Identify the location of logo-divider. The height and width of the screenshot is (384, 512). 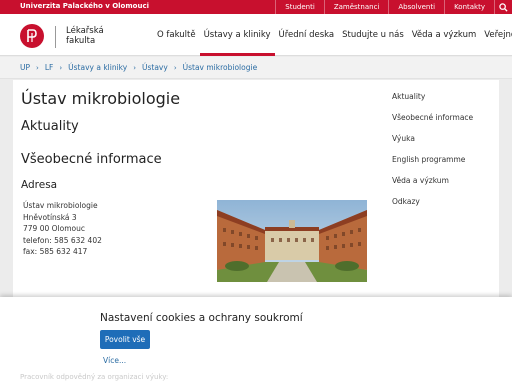
(55, 37).